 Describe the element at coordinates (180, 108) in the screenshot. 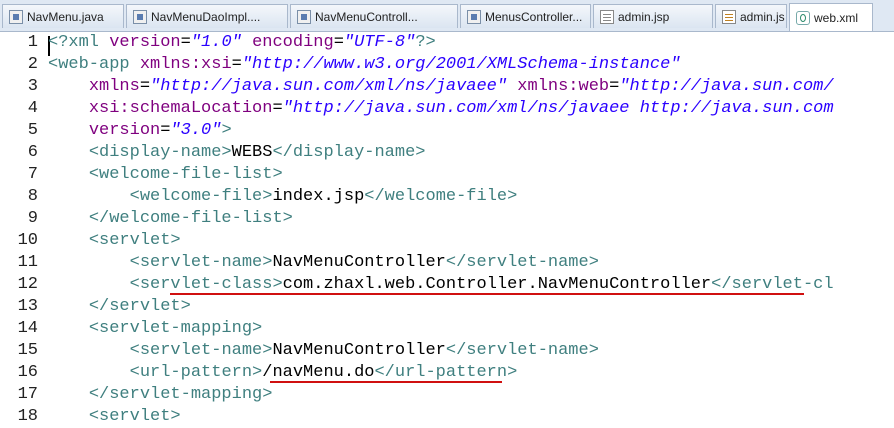

I see `token-attr: xsi:schemaLocation` at that location.